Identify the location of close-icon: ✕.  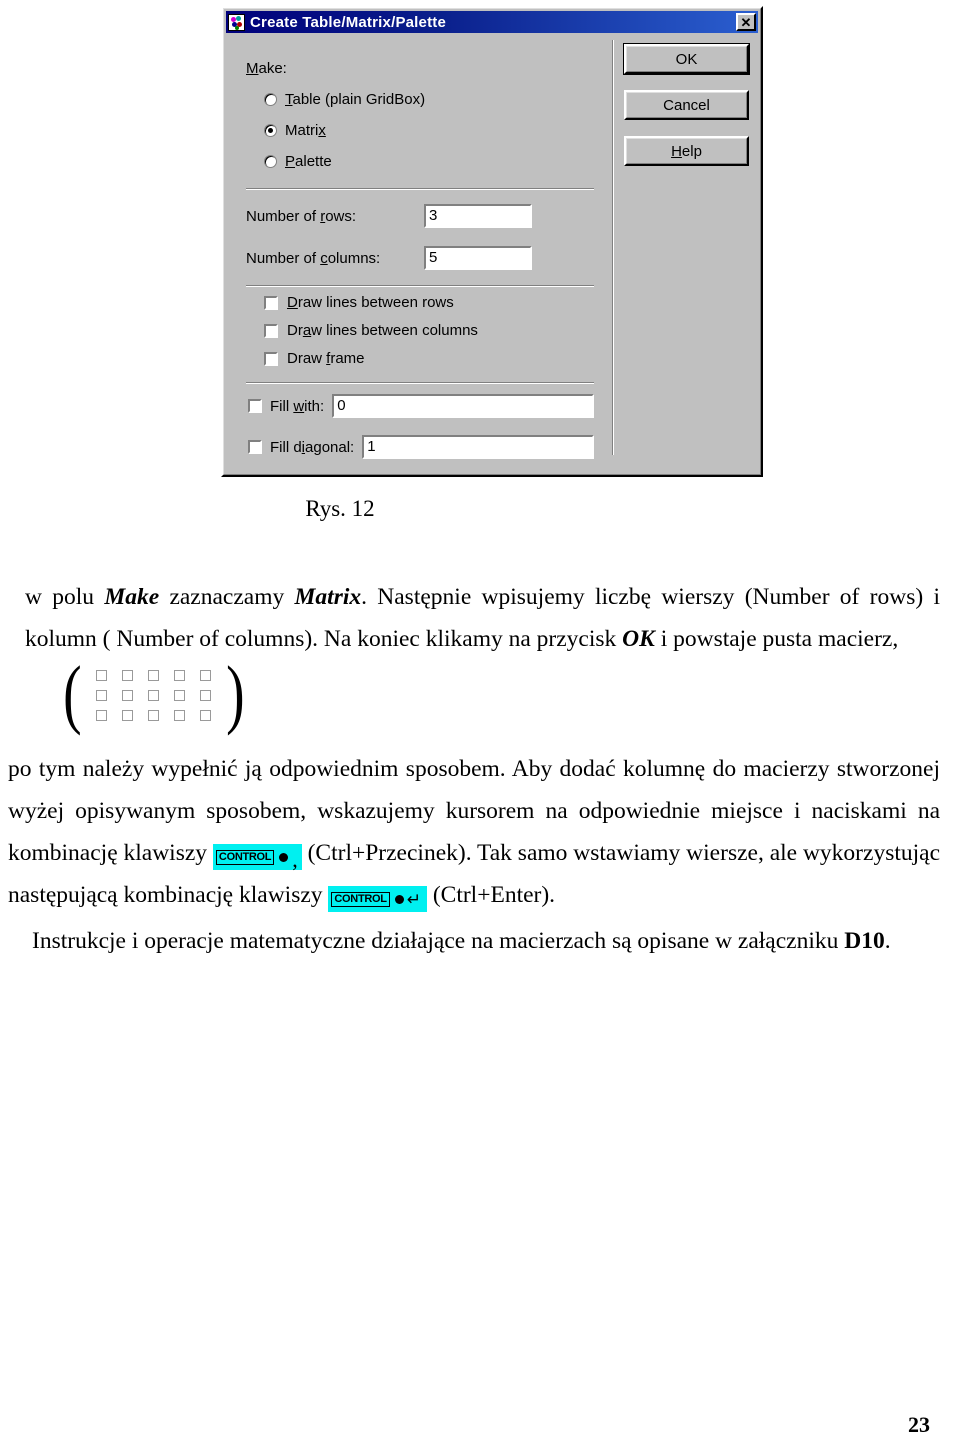
(746, 22).